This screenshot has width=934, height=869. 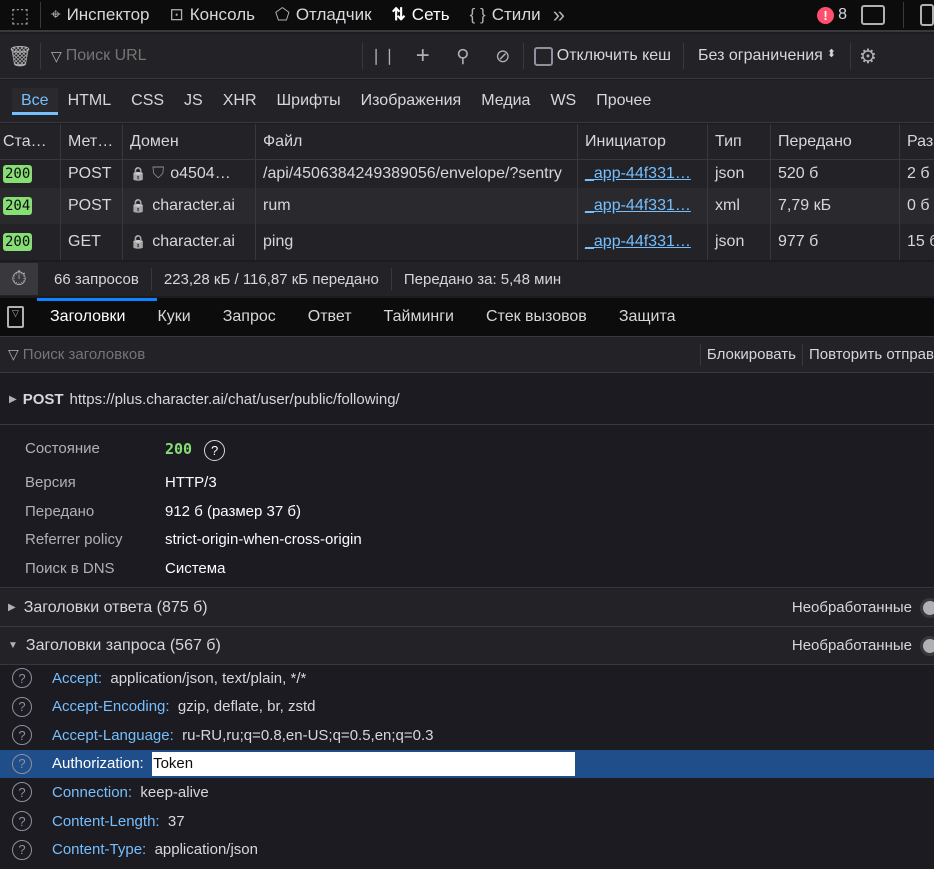 I want to click on type-js: JS, so click(x=193, y=101).